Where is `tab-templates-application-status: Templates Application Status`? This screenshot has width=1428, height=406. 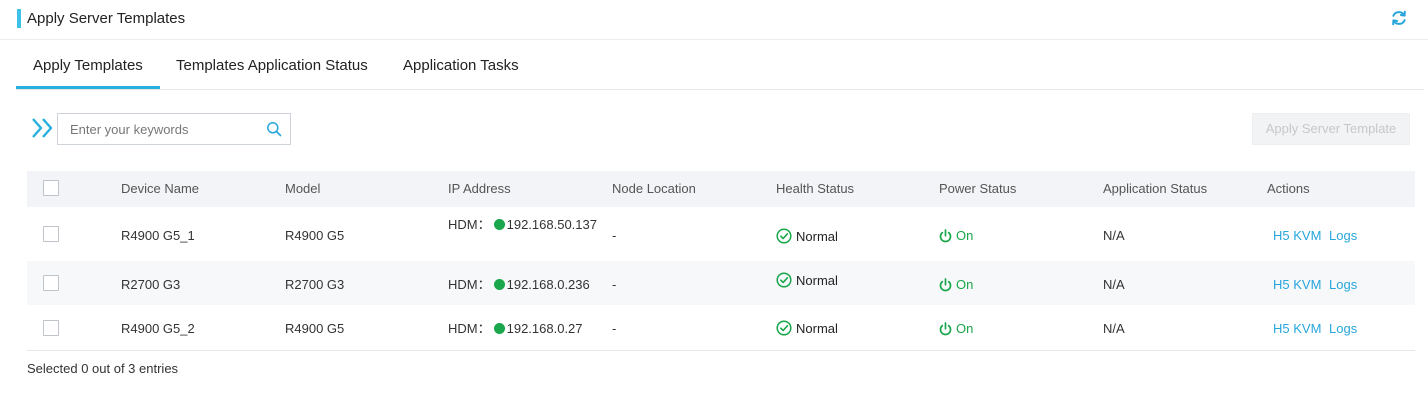
tab-templates-application-status: Templates Application Status is located at coordinates (272, 66).